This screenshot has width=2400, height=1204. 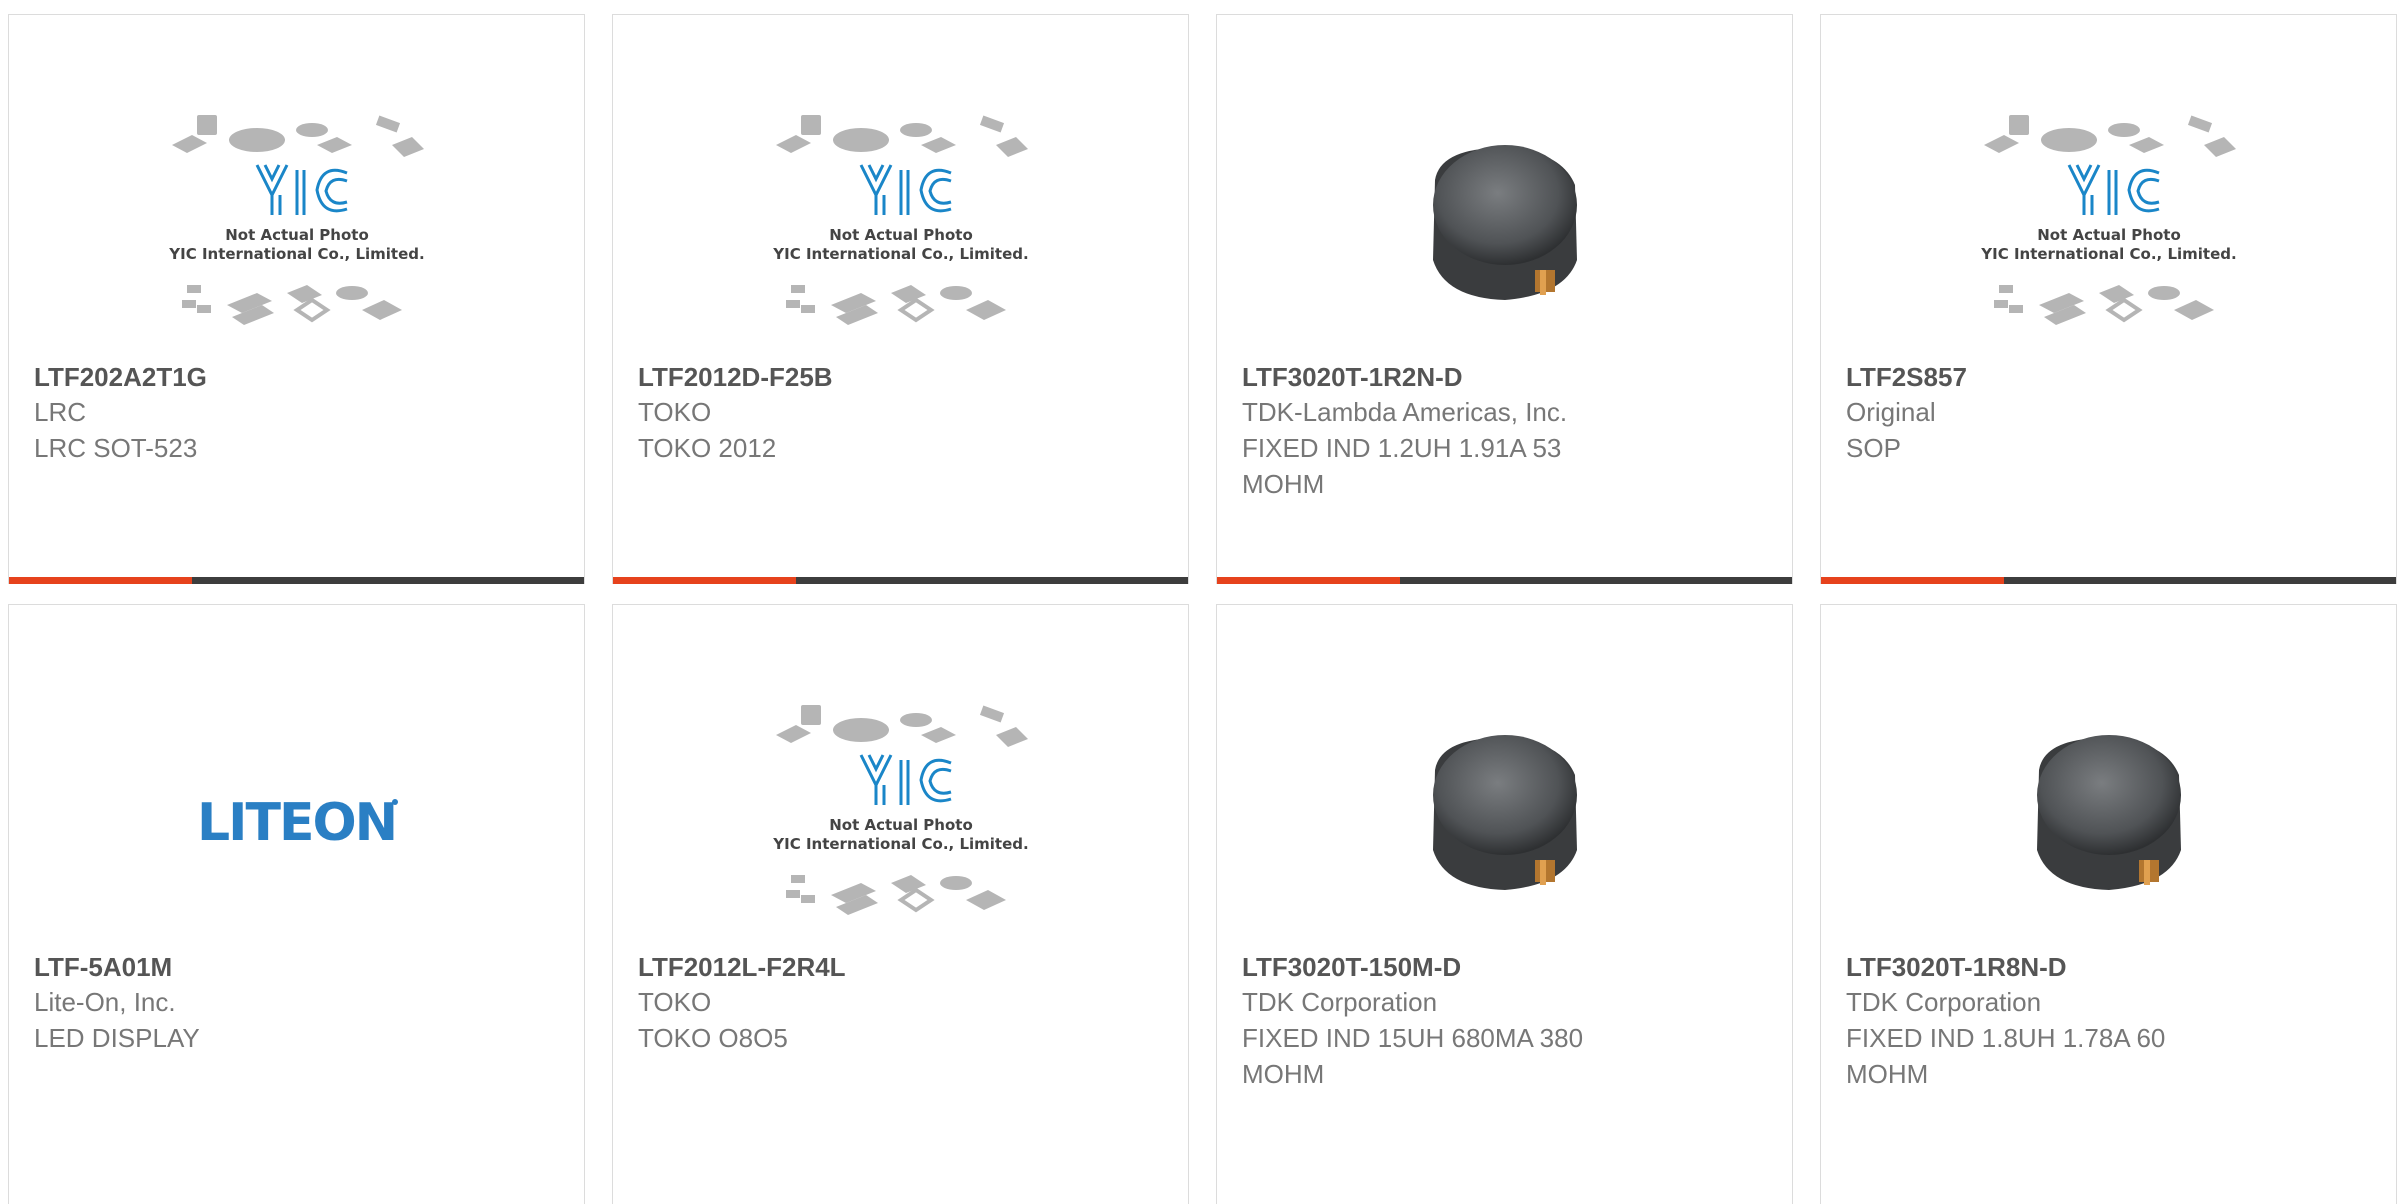 I want to click on manufacturer: LRC, so click(x=60, y=412).